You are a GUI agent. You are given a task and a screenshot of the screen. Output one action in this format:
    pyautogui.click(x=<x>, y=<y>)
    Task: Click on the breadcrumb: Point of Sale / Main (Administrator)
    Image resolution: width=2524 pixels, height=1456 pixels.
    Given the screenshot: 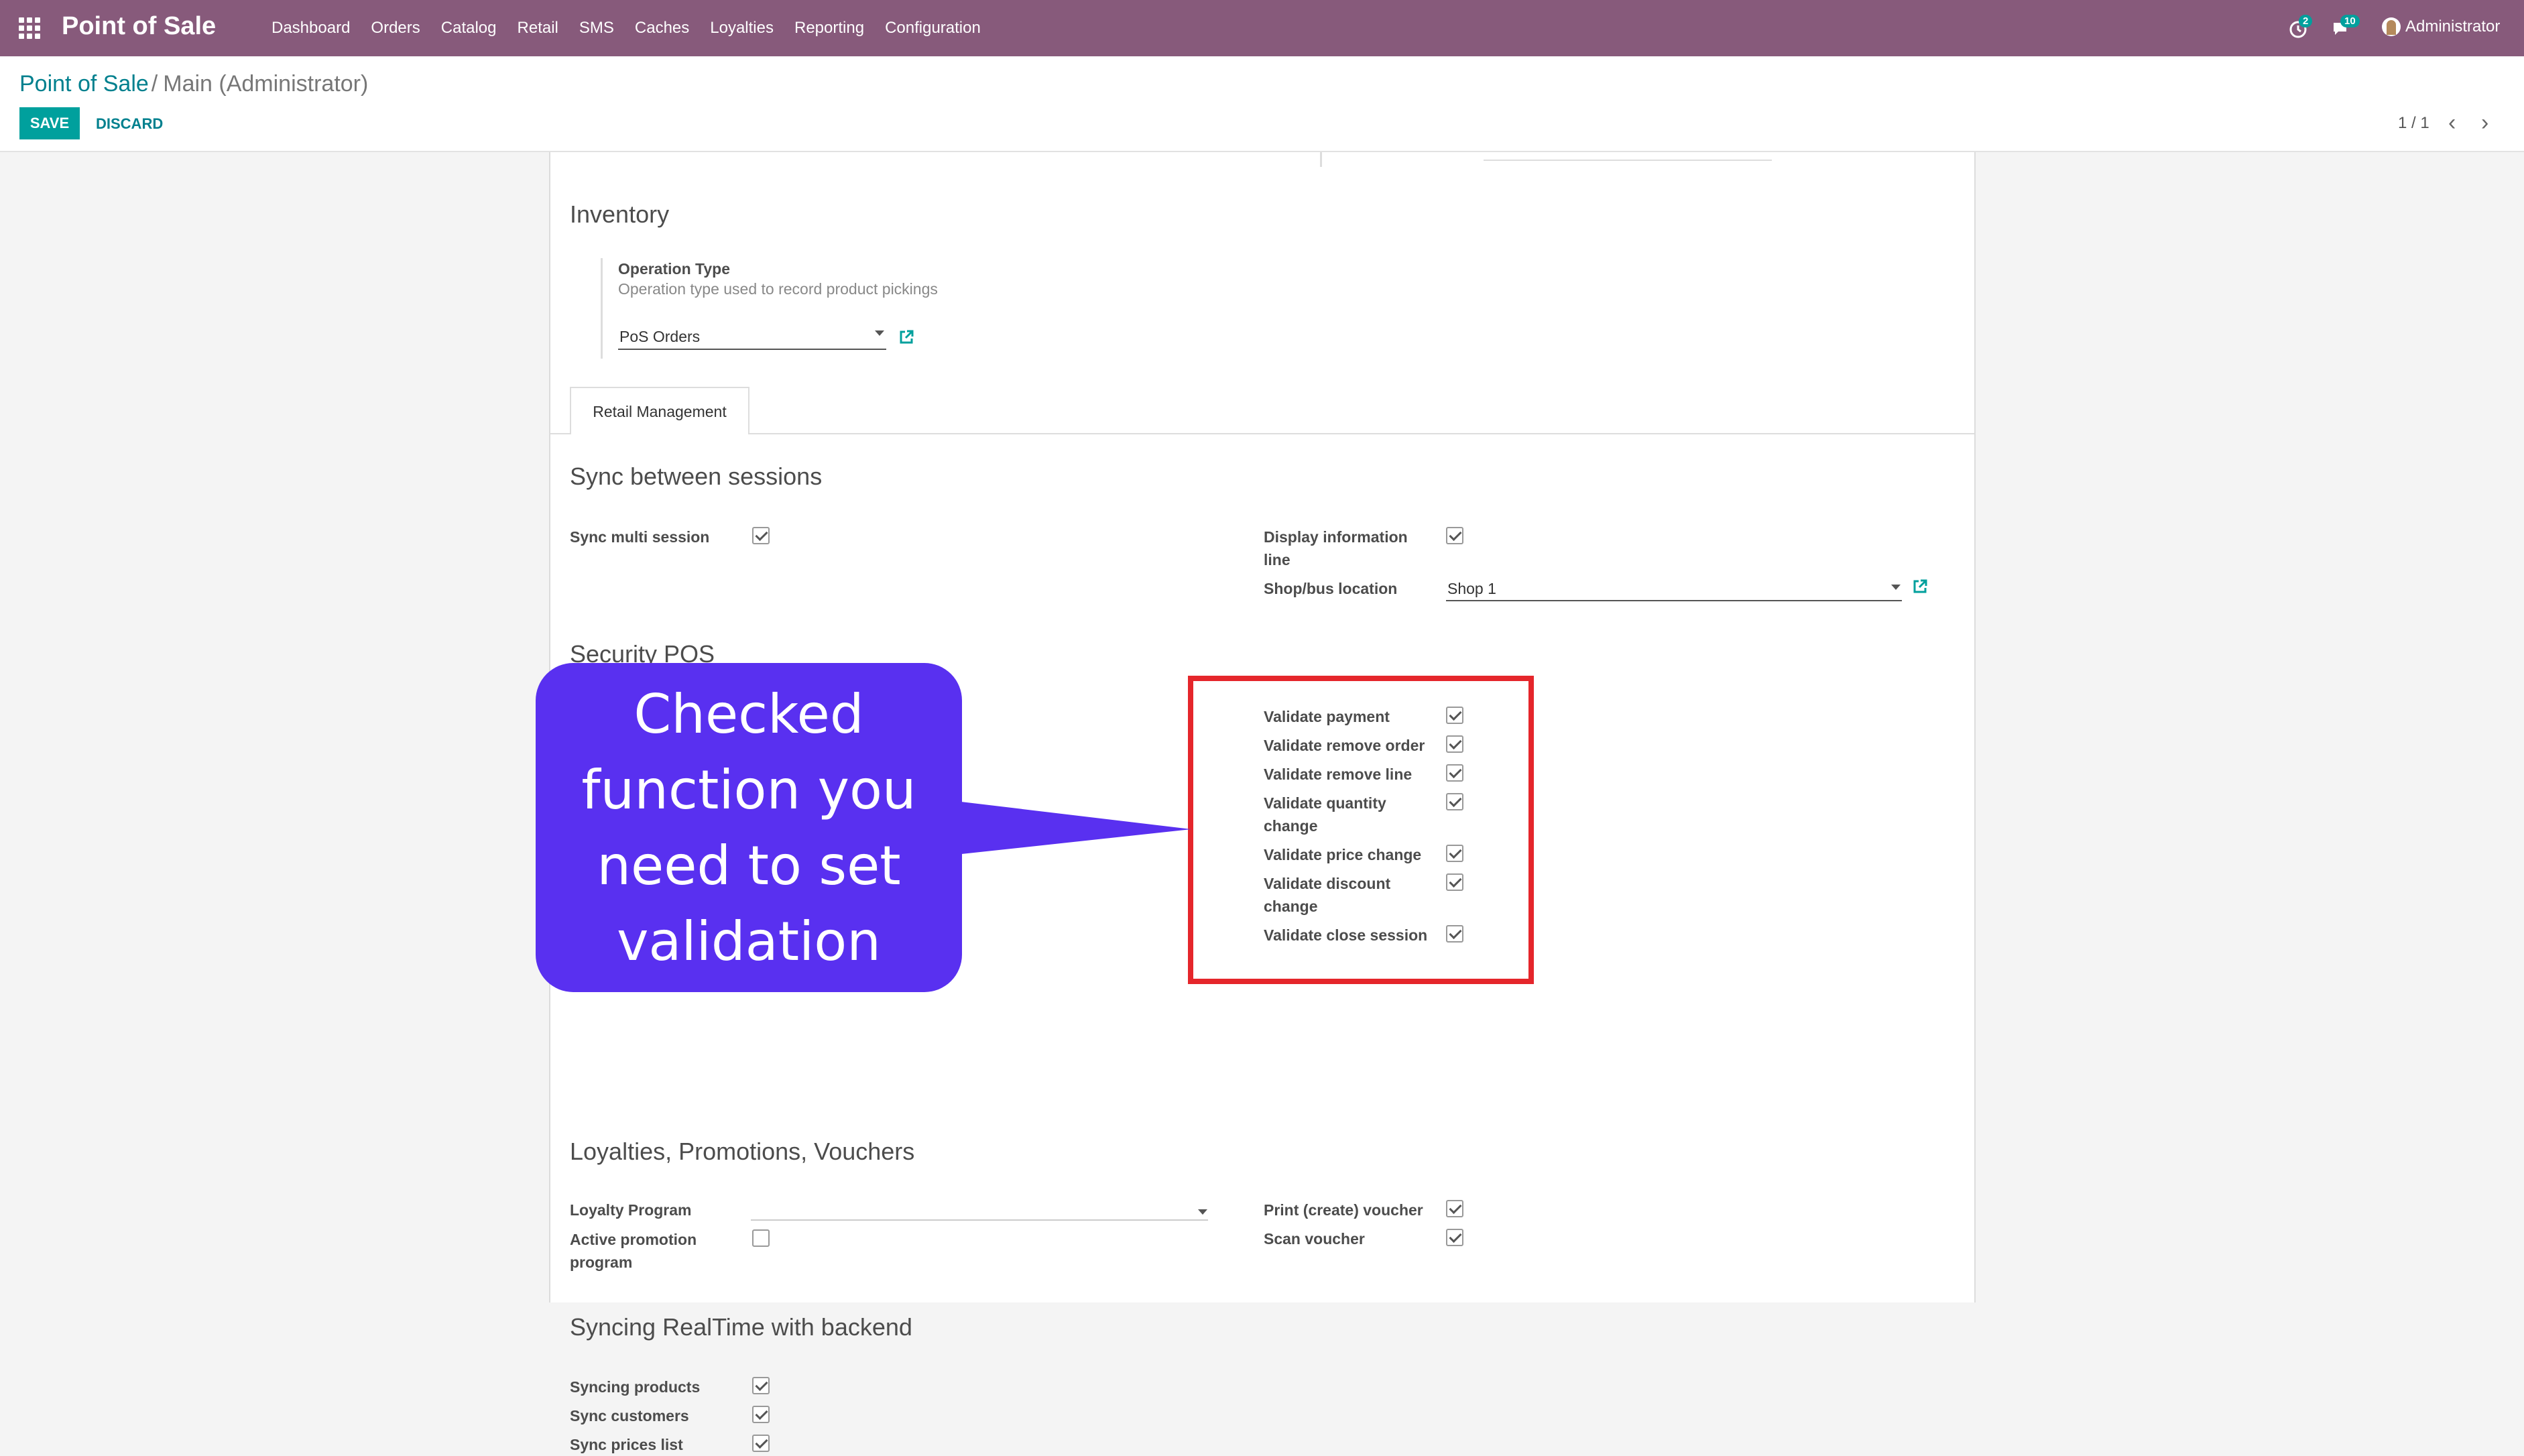 What is the action you would take?
    pyautogui.click(x=194, y=84)
    